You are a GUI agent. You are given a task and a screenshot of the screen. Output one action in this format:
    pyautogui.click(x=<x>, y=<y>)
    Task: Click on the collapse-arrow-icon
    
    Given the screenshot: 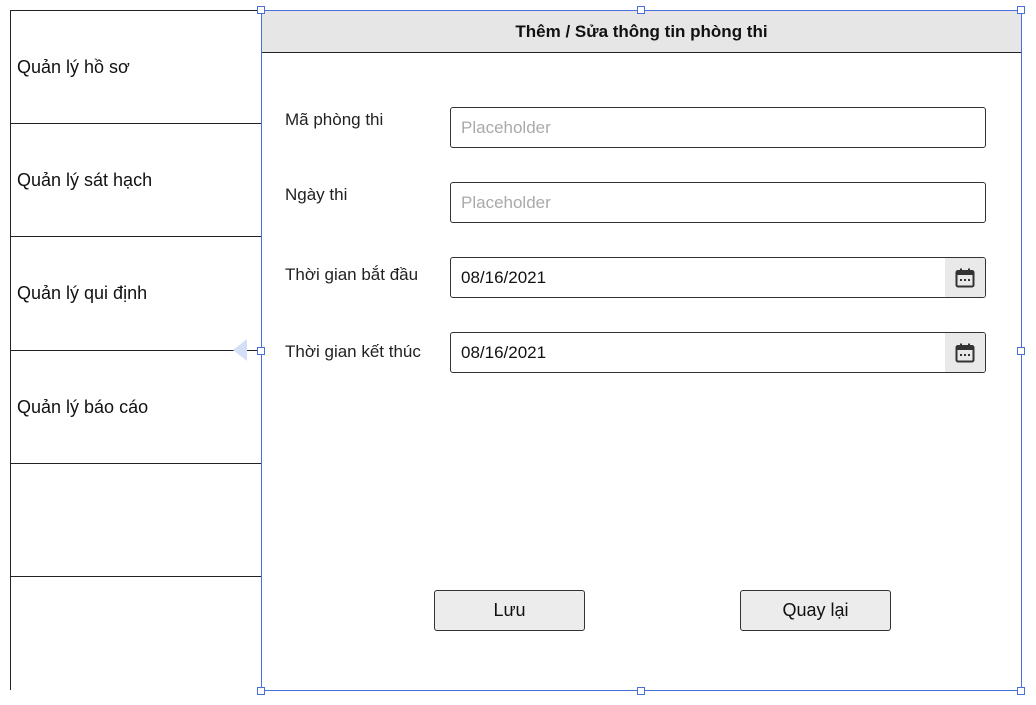 What is the action you would take?
    pyautogui.click(x=240, y=350)
    